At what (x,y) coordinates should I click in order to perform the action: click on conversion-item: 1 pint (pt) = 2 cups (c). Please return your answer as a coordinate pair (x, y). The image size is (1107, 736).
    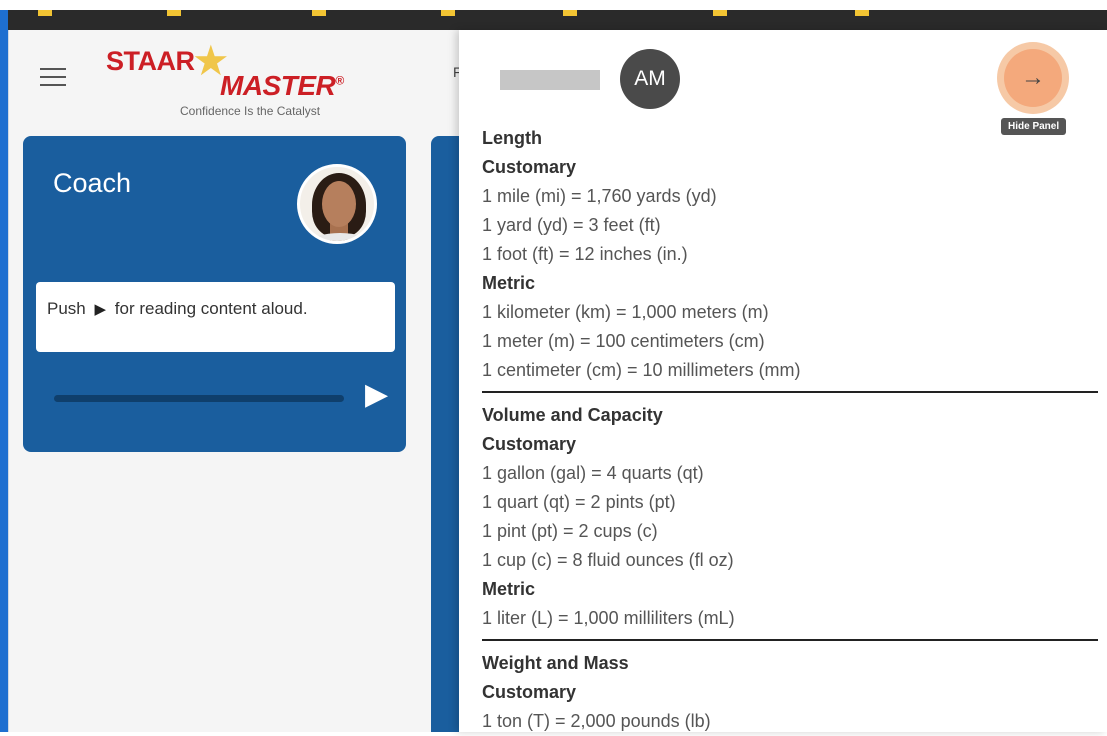
    Looking at the image, I should click on (570, 531).